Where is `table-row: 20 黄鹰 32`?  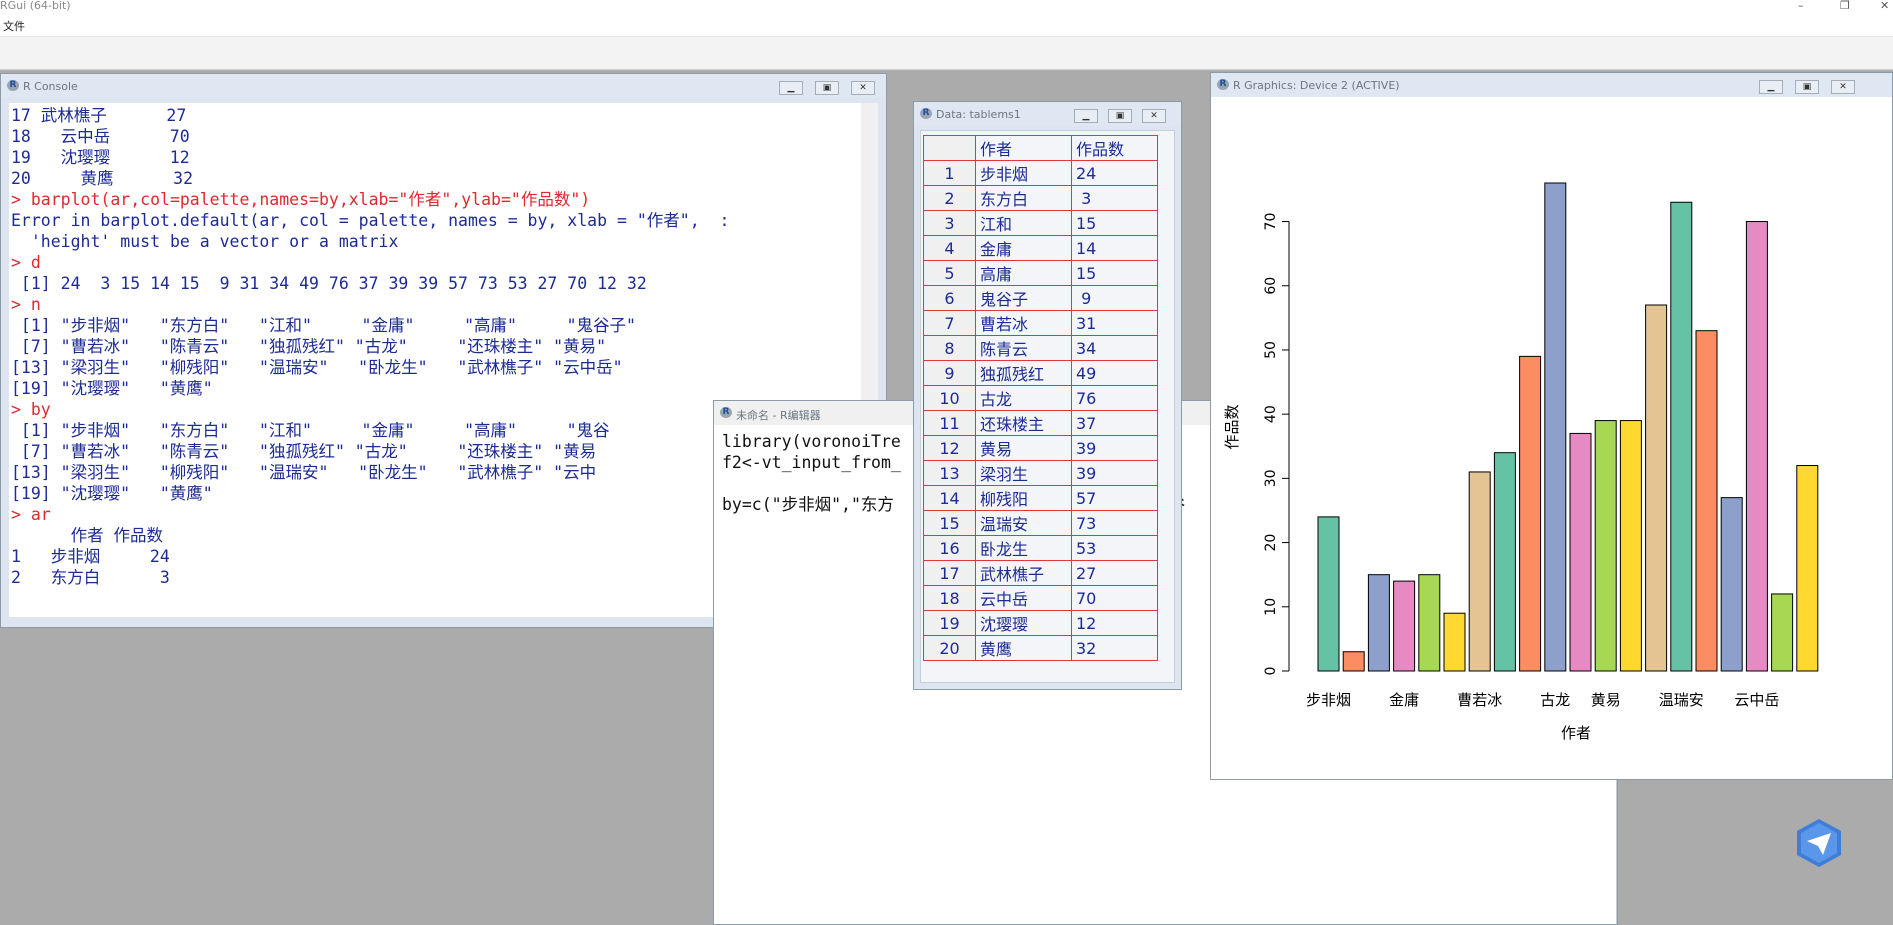 table-row: 20 黄鹰 32 is located at coordinates (1040, 648).